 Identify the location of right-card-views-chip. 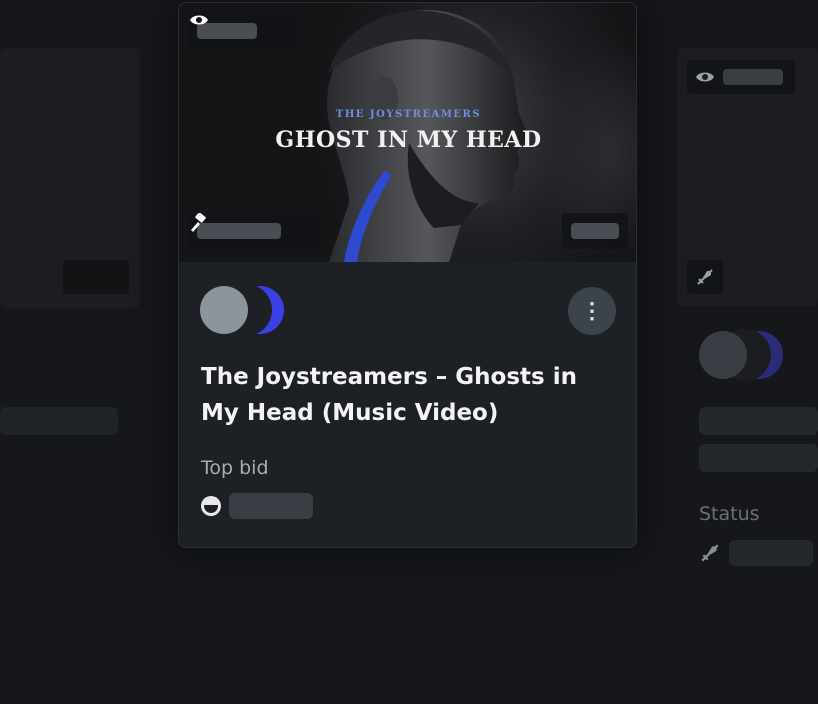
(741, 77).